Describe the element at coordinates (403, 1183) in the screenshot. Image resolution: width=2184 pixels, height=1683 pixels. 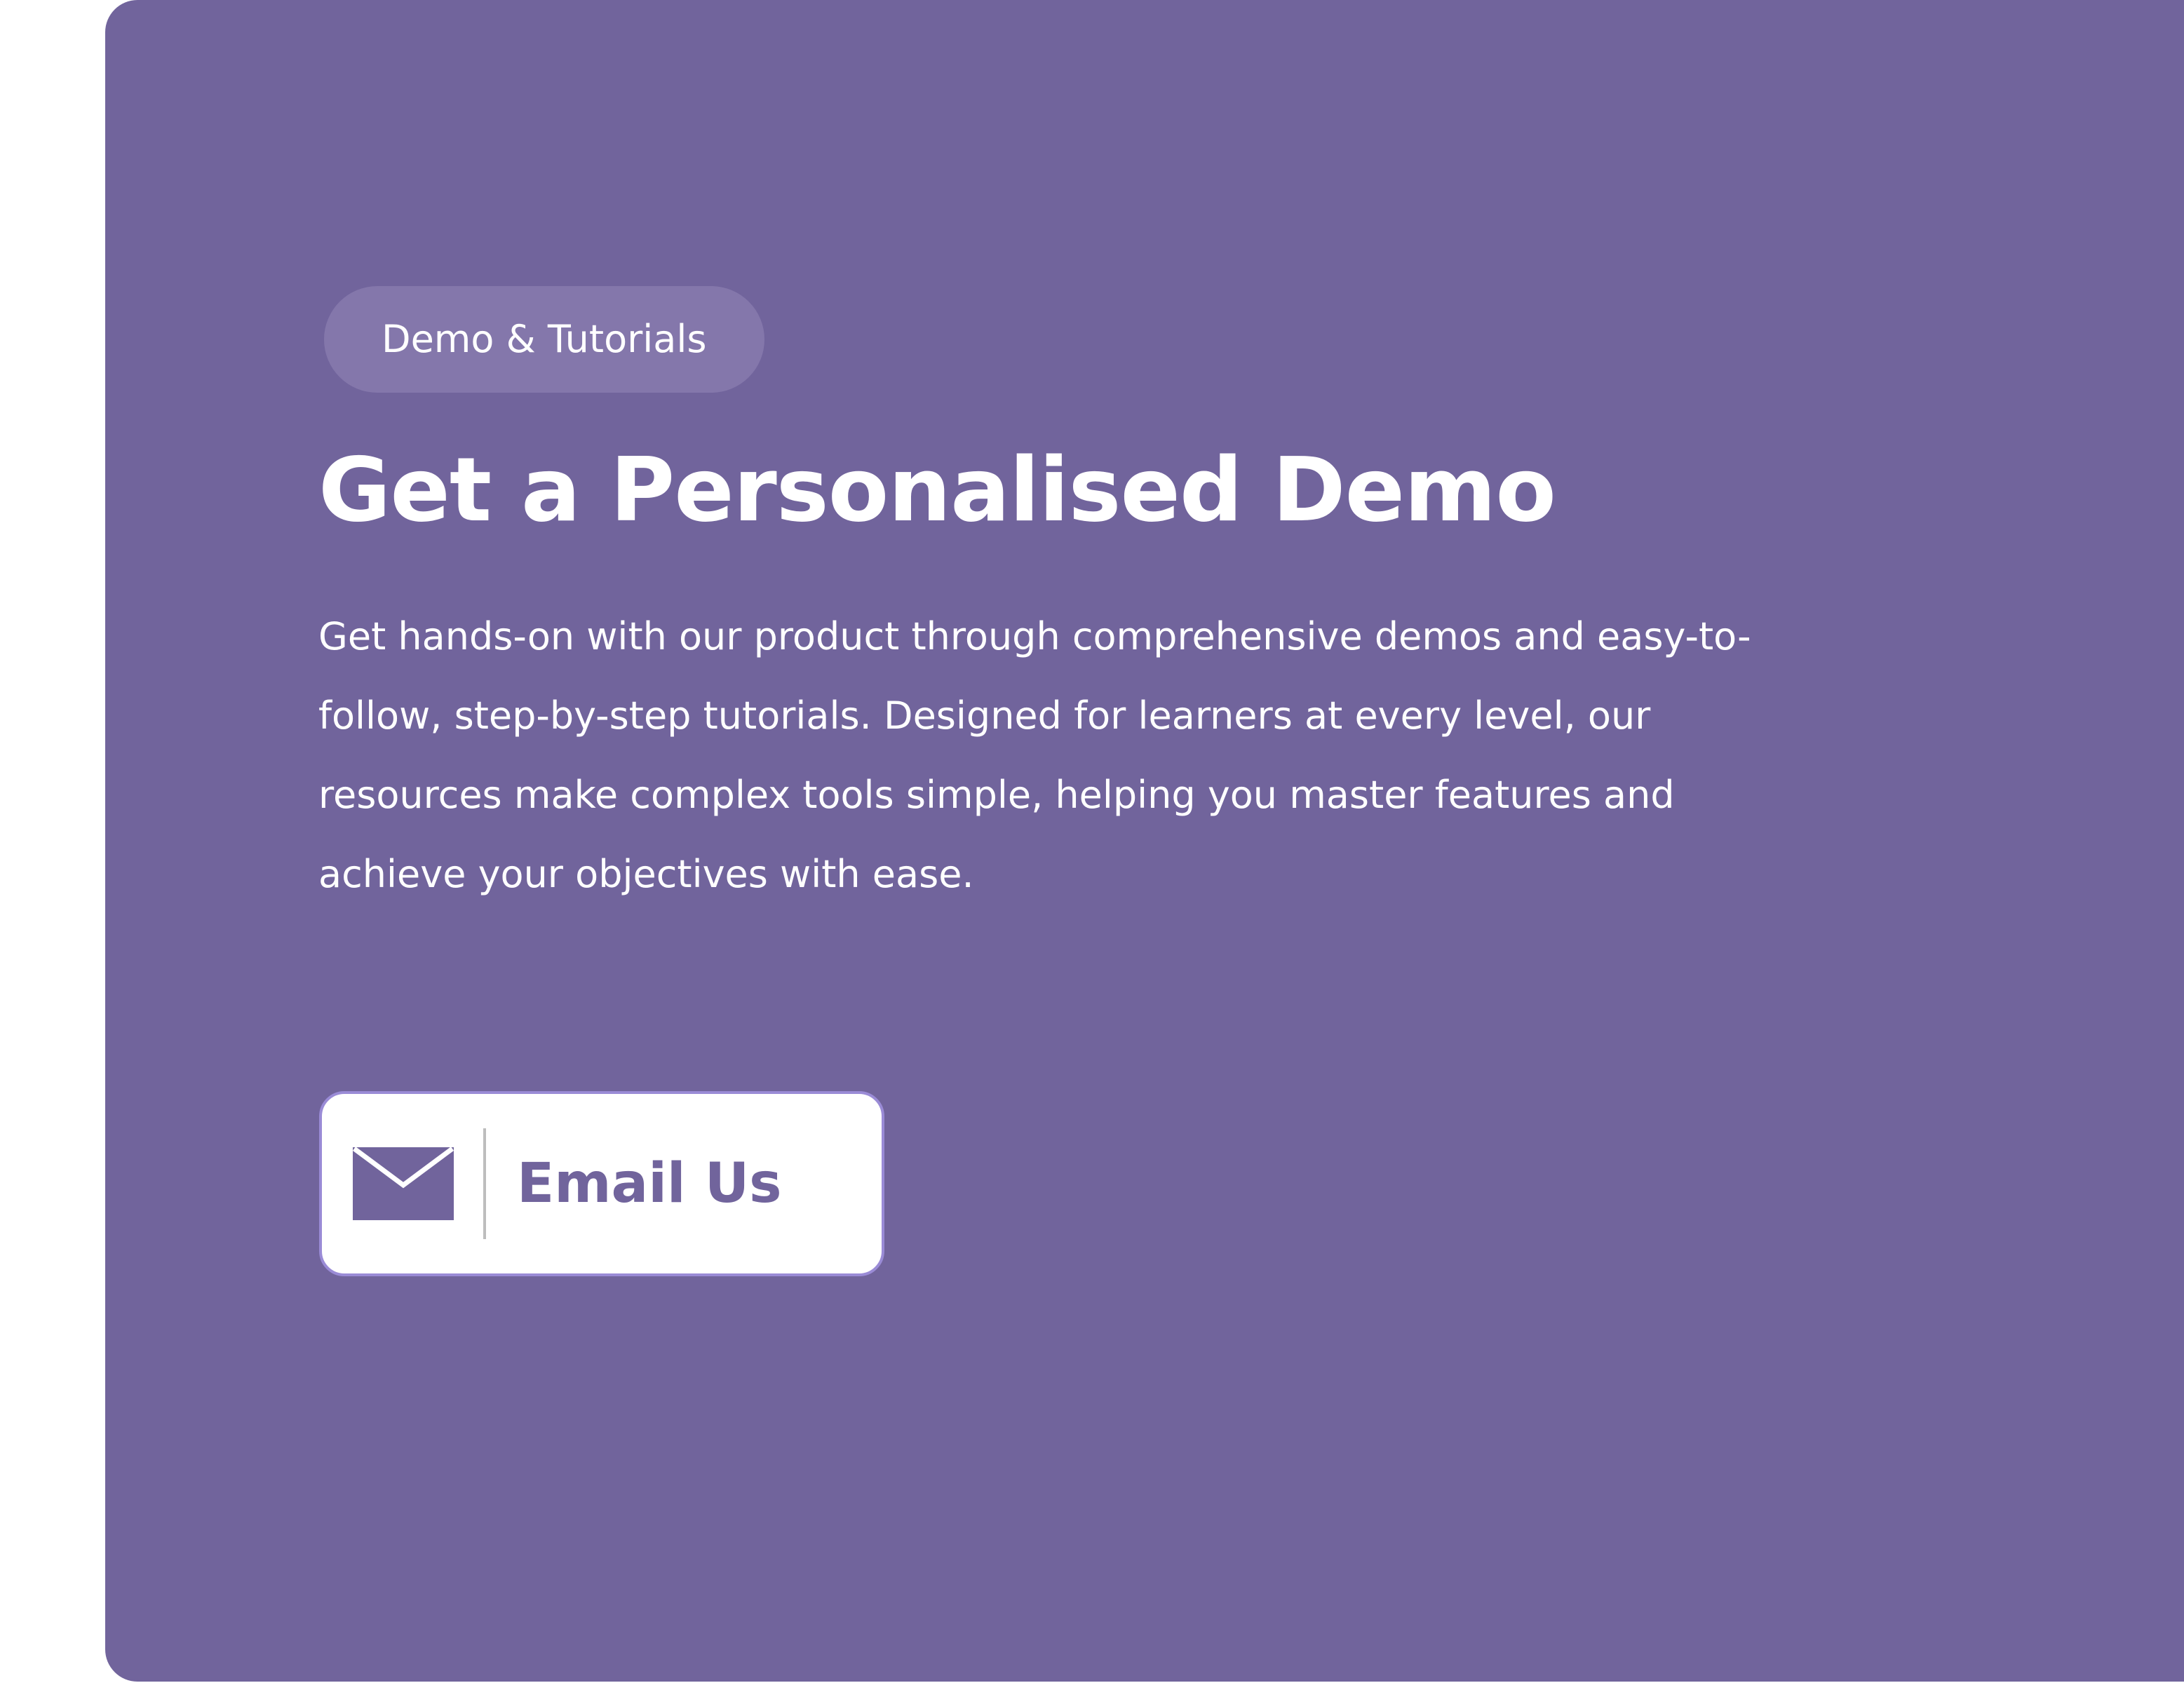
I see `envelope-icon` at that location.